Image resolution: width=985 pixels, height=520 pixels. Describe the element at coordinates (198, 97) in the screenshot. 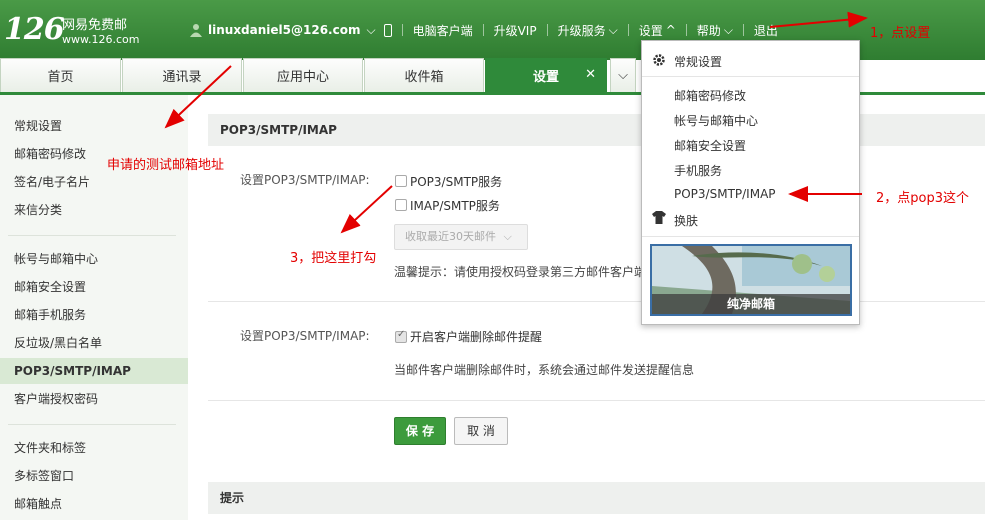

I see `arrow-to-email` at that location.